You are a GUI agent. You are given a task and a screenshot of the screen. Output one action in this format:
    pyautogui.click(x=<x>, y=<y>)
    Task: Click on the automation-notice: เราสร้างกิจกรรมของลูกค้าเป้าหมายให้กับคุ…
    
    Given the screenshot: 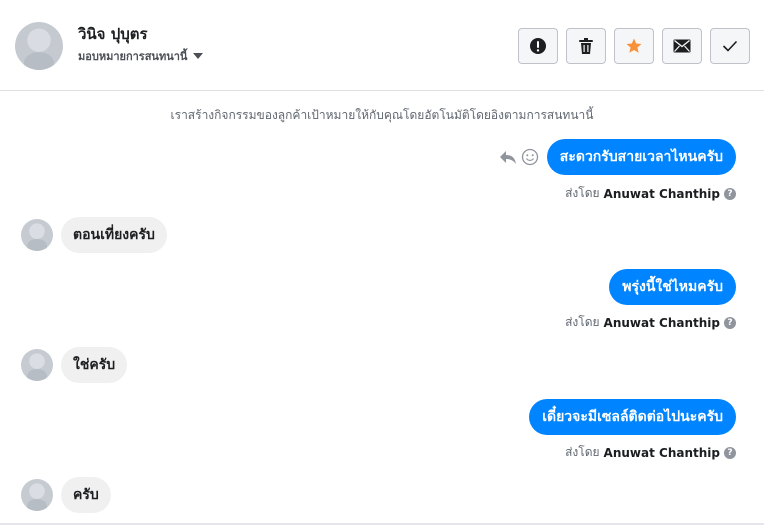 What is the action you would take?
    pyautogui.click(x=382, y=115)
    